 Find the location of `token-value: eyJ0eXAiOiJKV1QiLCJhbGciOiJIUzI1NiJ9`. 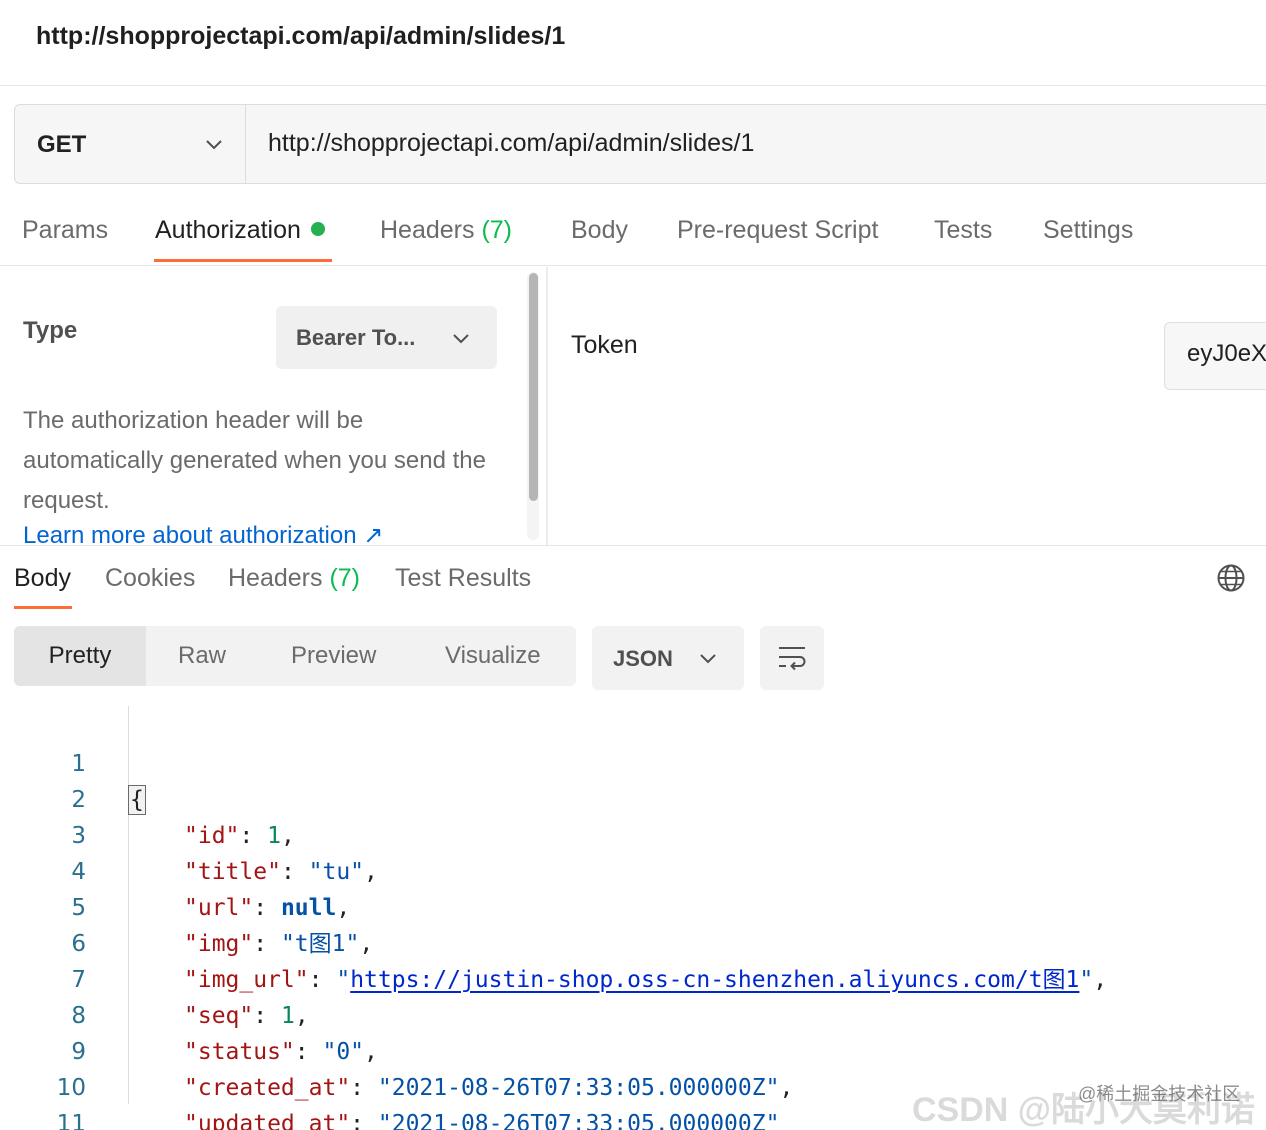

token-value: eyJ0eXAiOiJKV1QiLCJhbGciOiJIUzI1NiJ9 is located at coordinates (1226, 353).